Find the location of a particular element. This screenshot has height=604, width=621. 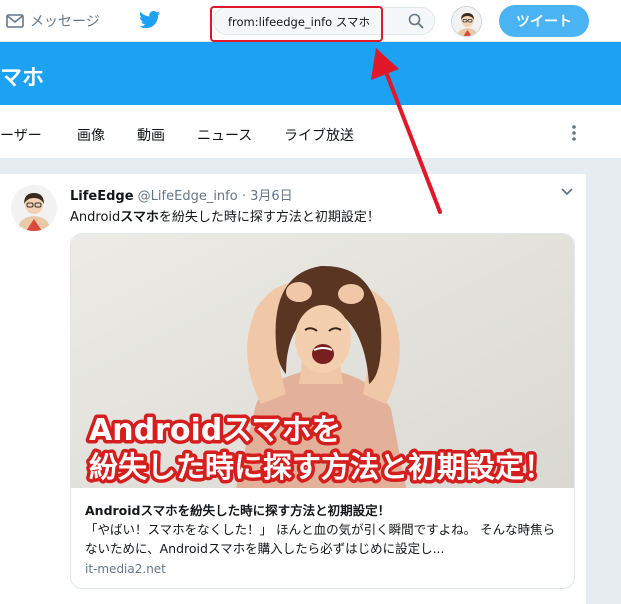

tab-images: 画像 is located at coordinates (91, 135).